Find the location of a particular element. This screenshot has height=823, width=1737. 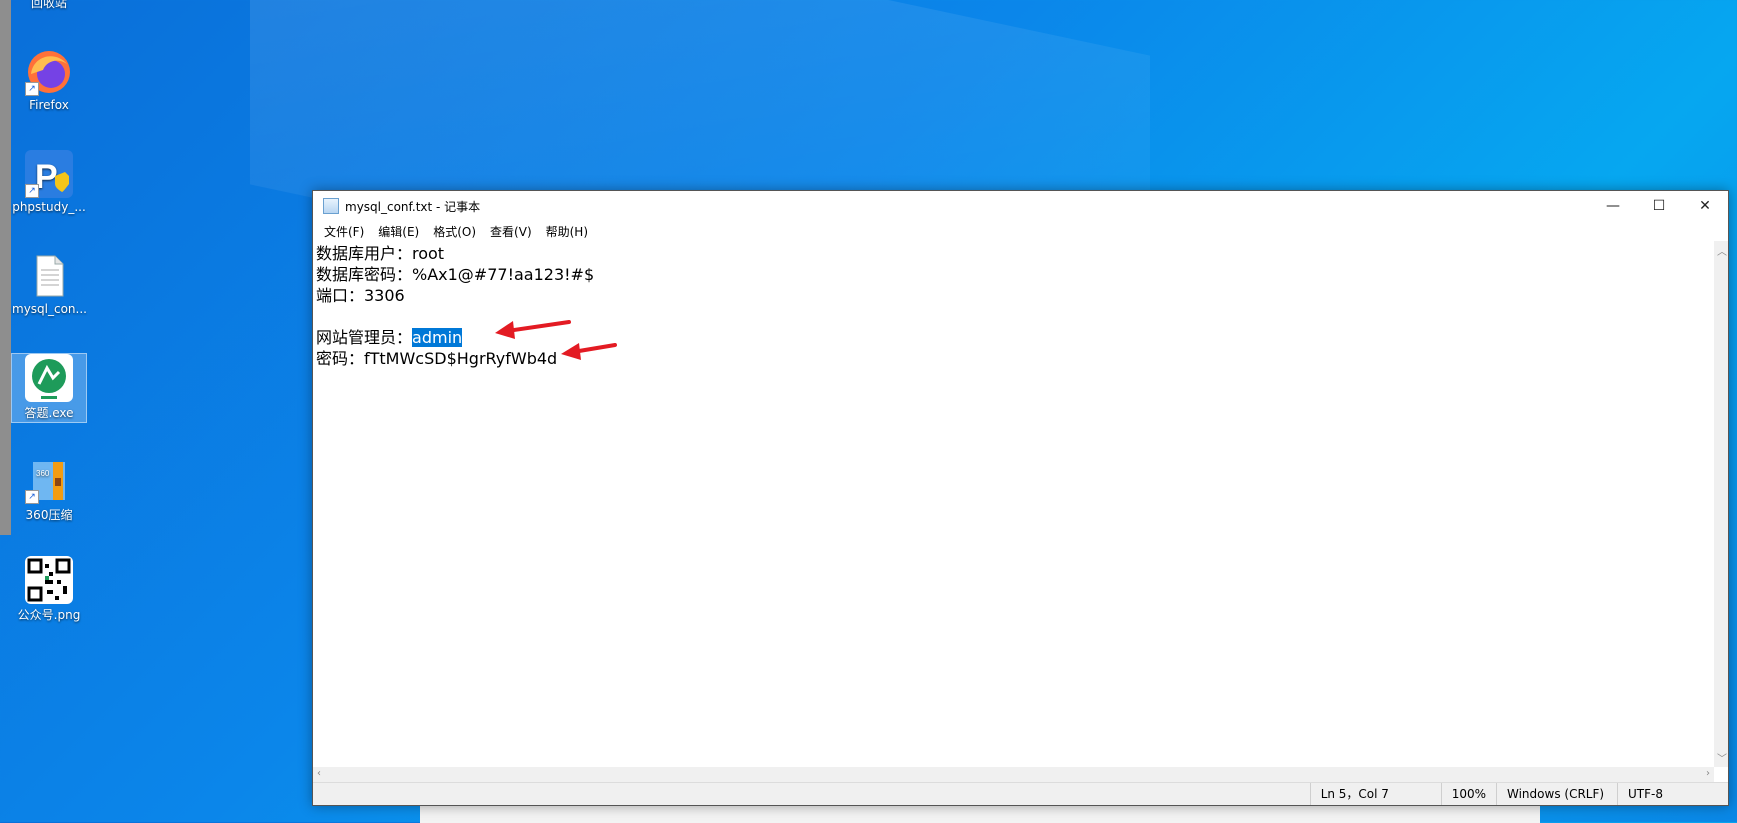

exam-app-icon is located at coordinates (49, 378).